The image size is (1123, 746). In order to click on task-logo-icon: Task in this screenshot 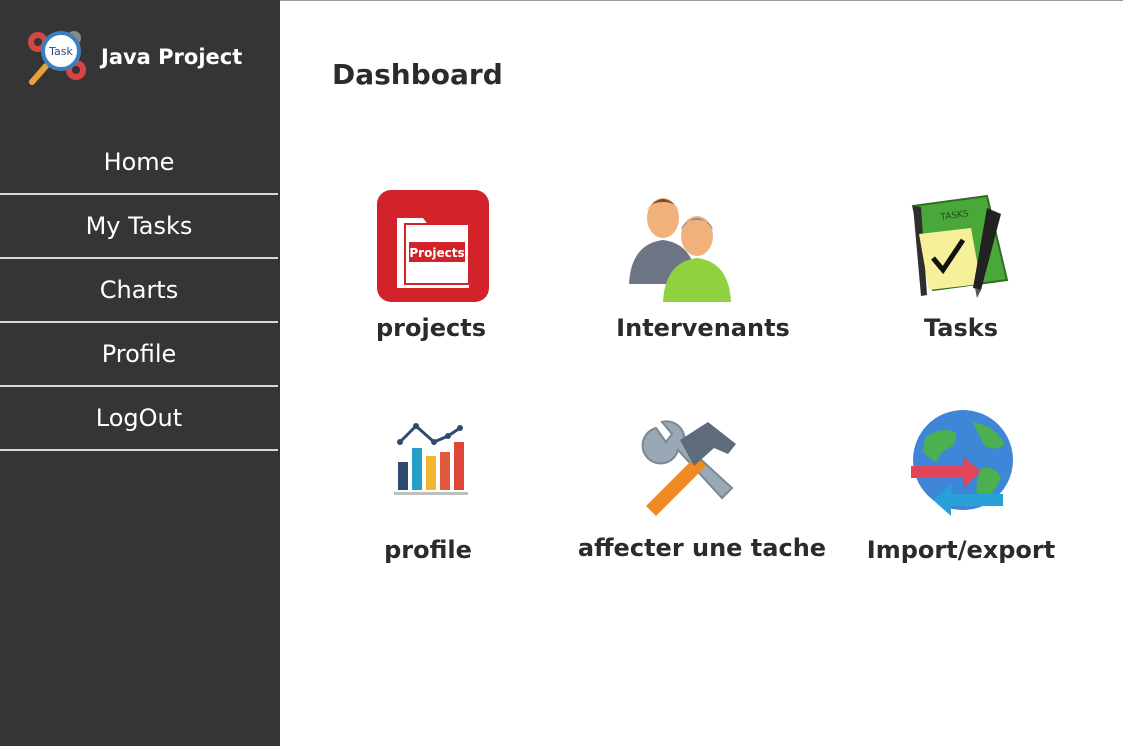, I will do `click(57, 58)`.